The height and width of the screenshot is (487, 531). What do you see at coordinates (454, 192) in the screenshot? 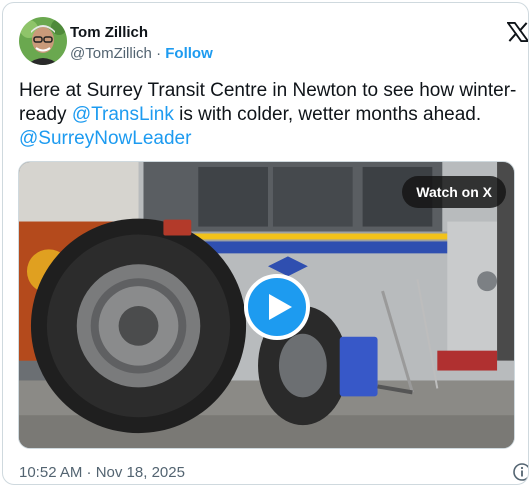
I see `watch-on-x-button: Watch on X` at bounding box center [454, 192].